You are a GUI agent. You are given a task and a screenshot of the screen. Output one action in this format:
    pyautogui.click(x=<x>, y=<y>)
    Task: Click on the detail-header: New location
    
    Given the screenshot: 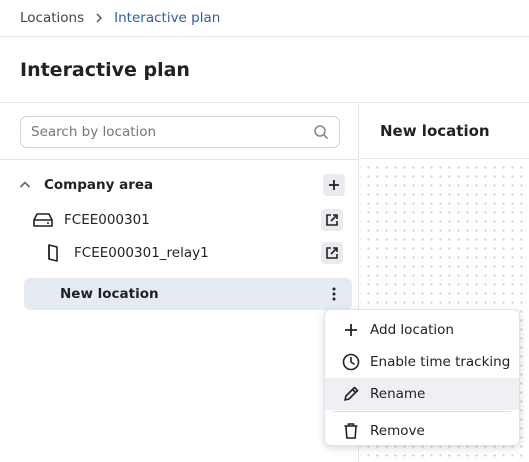 What is the action you would take?
    pyautogui.click(x=444, y=131)
    